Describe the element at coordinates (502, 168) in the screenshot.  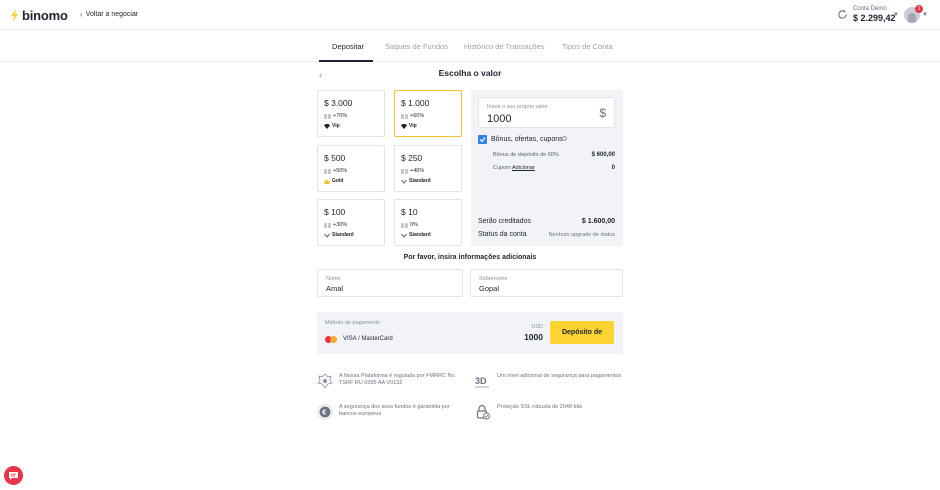
I see `coupon-label: Cupom` at that location.